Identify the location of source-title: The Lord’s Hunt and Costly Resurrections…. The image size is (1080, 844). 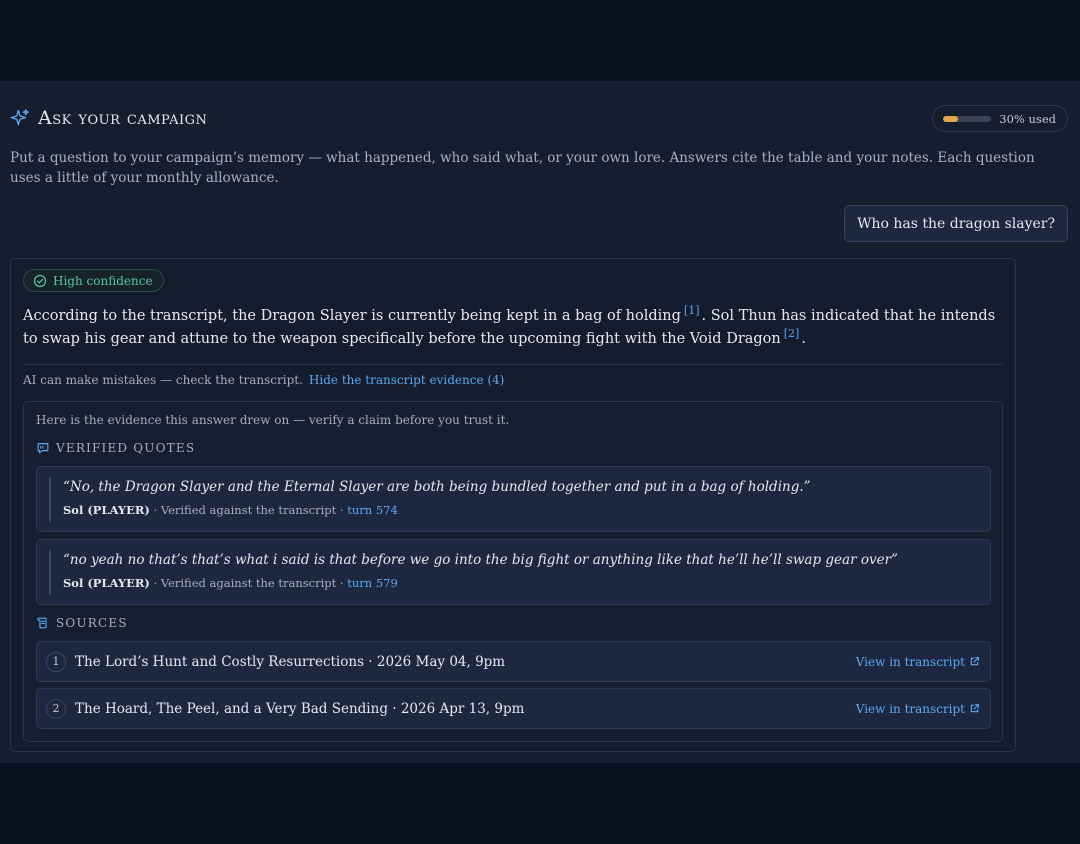
(290, 661).